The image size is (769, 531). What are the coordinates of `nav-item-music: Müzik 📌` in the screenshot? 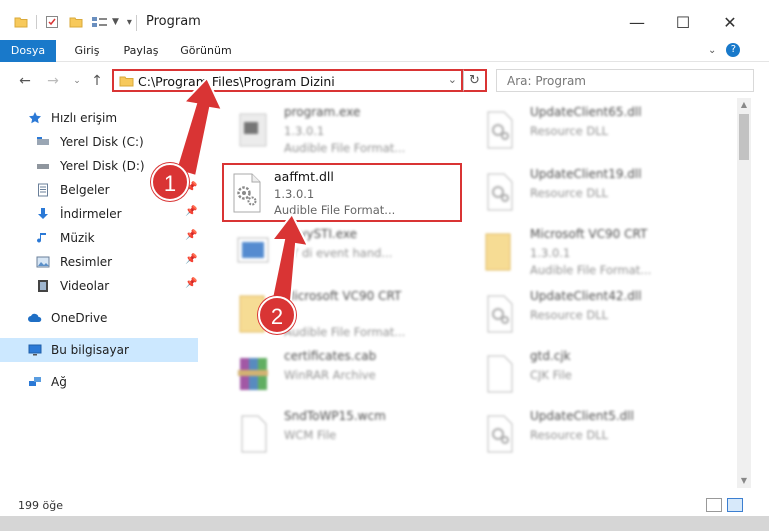 It's located at (99, 238).